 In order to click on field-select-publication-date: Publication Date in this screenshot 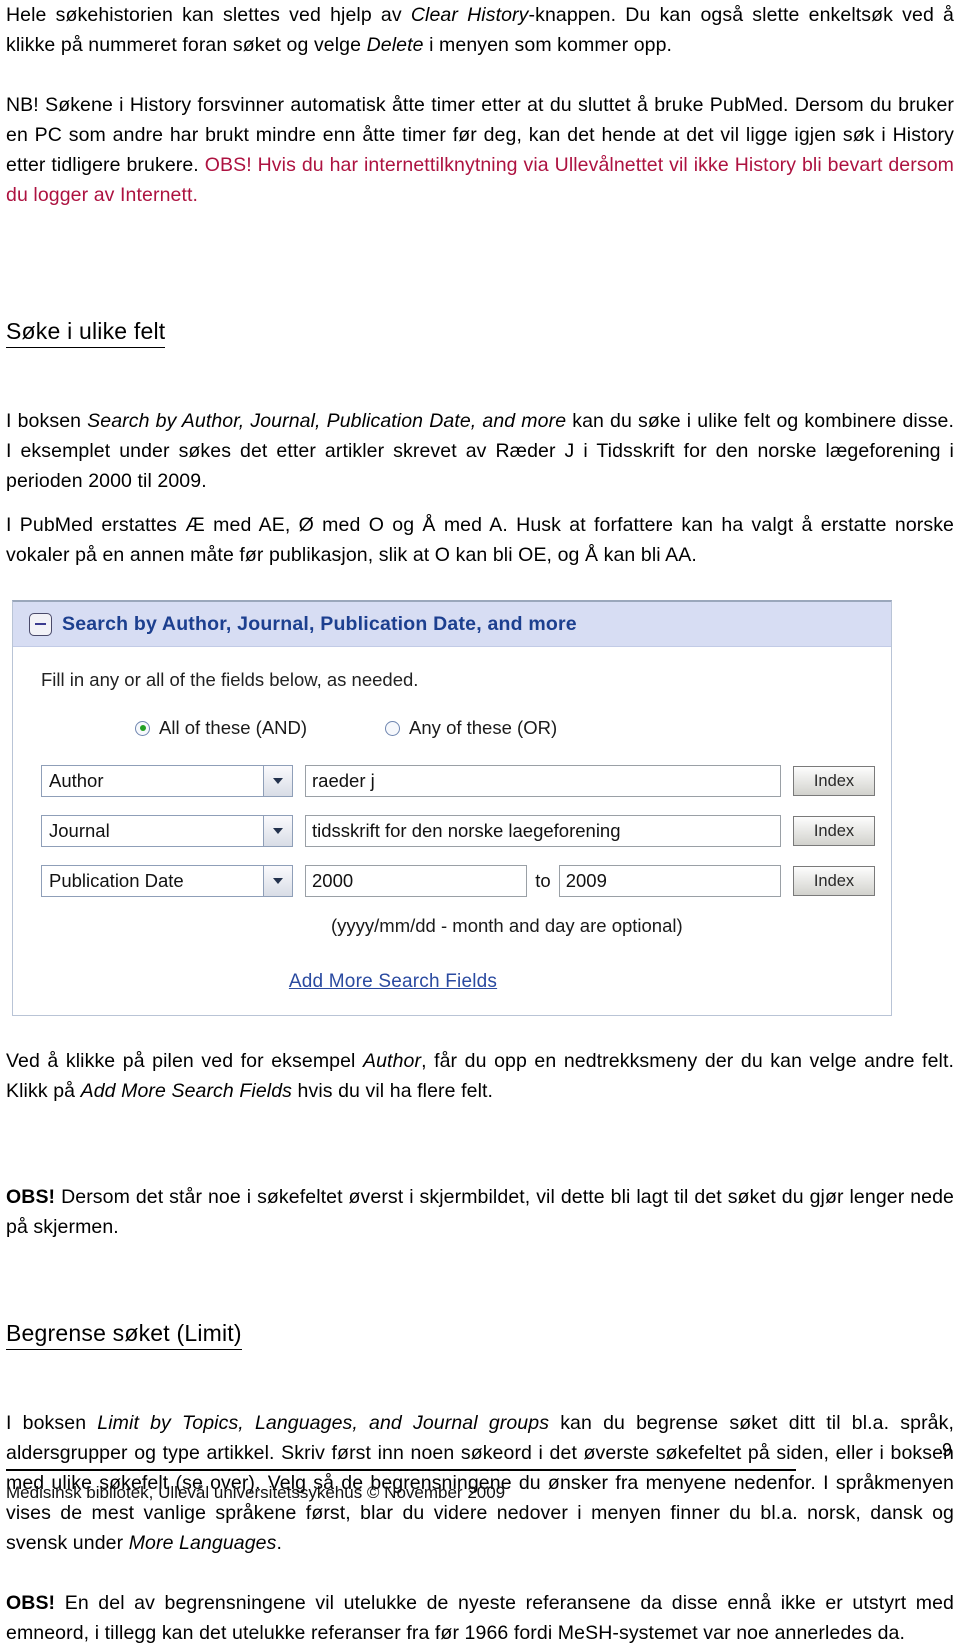, I will do `click(167, 881)`.